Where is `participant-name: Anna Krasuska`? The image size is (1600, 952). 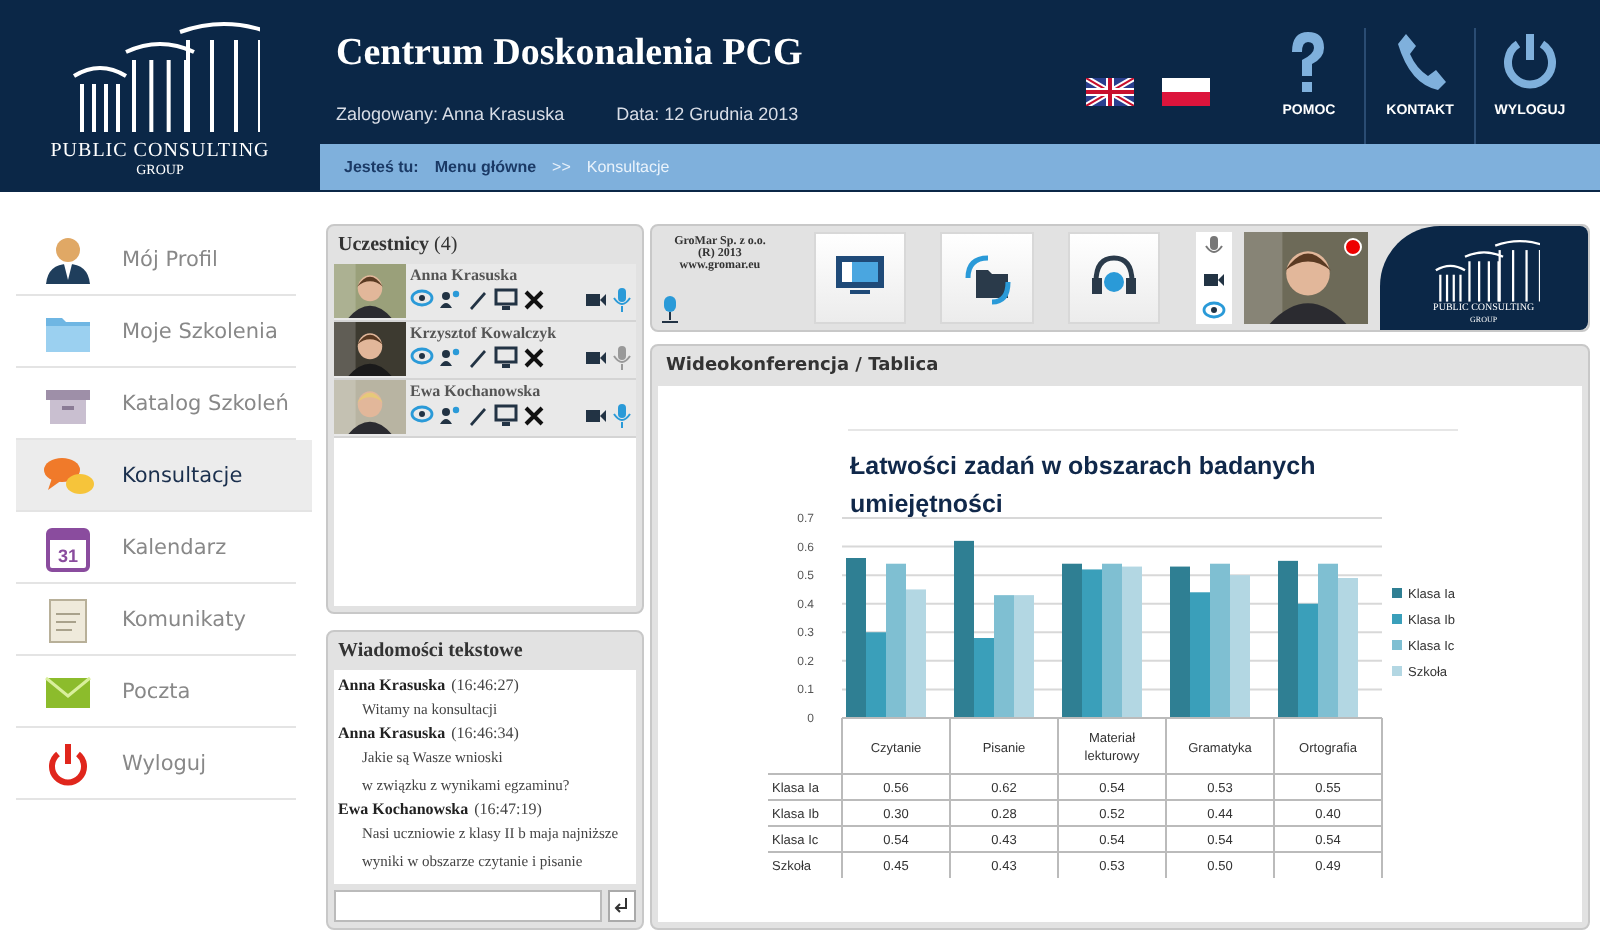
participant-name: Anna Krasuska is located at coordinates (465, 275).